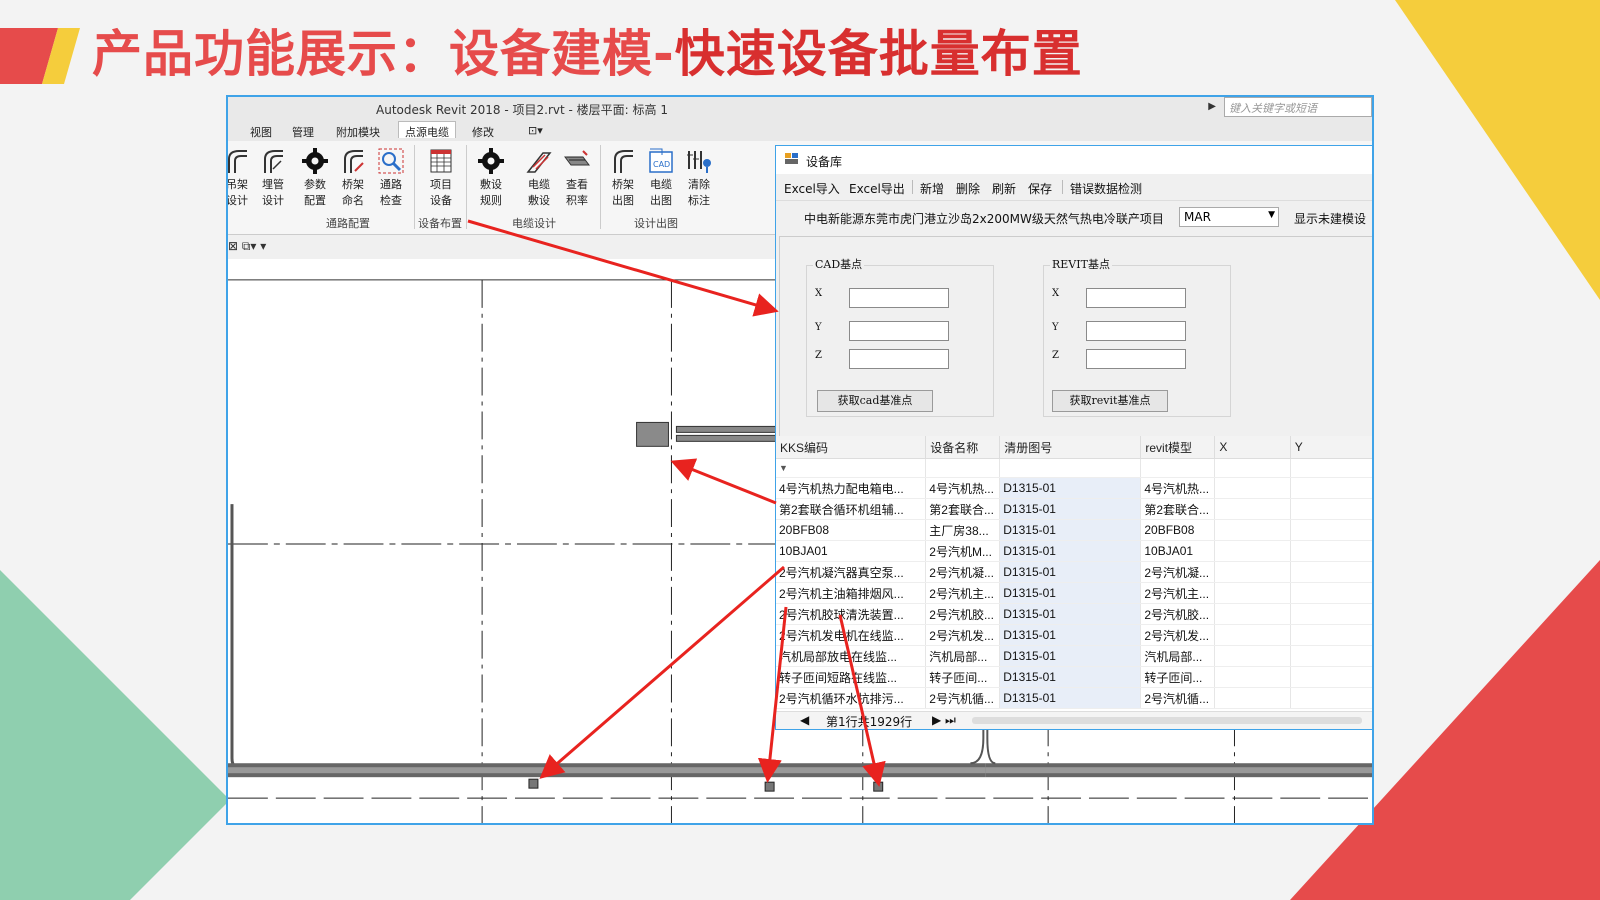  I want to click on slide-title: 产品功能展示：设备建模-快速设备批量布置, so click(587, 50).